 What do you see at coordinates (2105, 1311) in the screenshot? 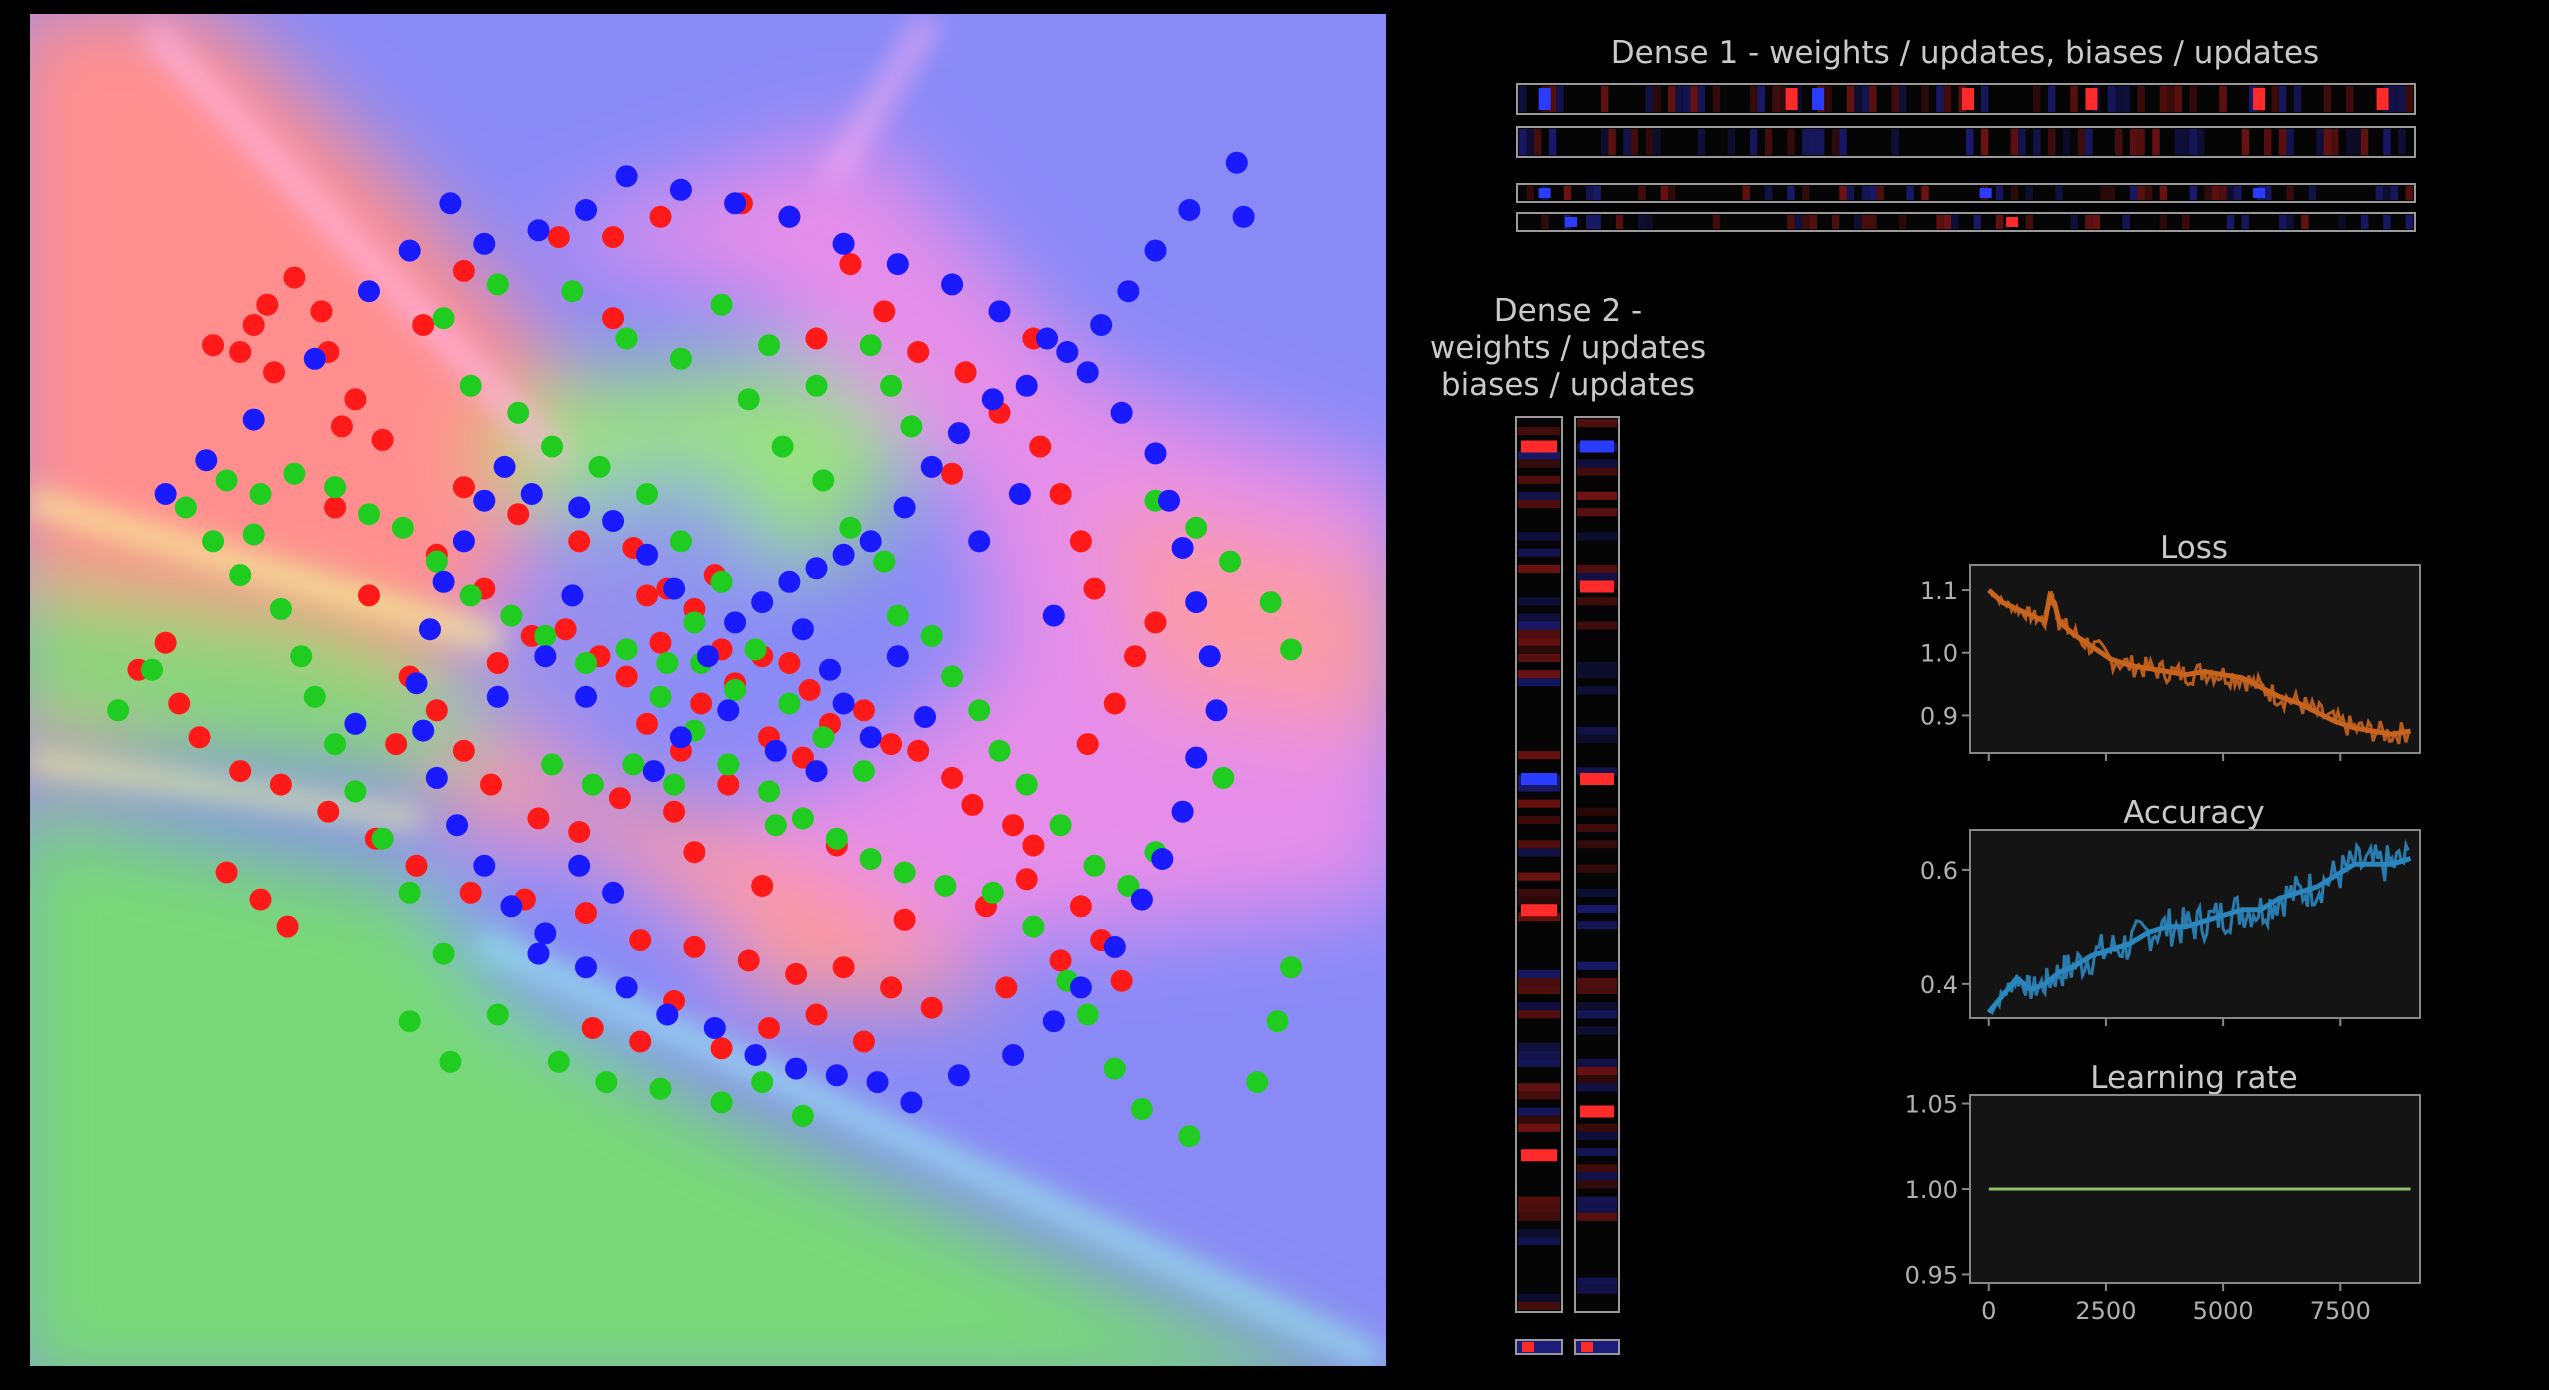
I see `lr-marks-xtick-label-1: 2500` at bounding box center [2105, 1311].